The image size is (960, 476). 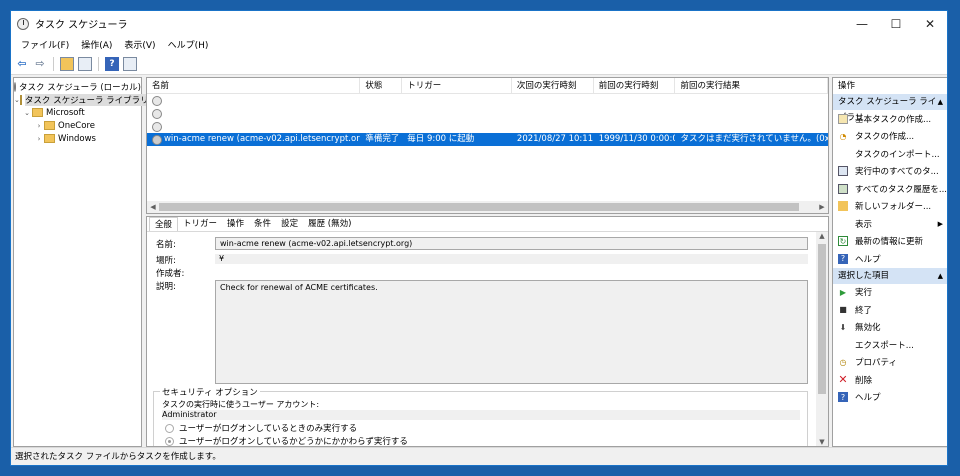 I want to click on action-help: ? ヘルプ, so click(x=890, y=259).